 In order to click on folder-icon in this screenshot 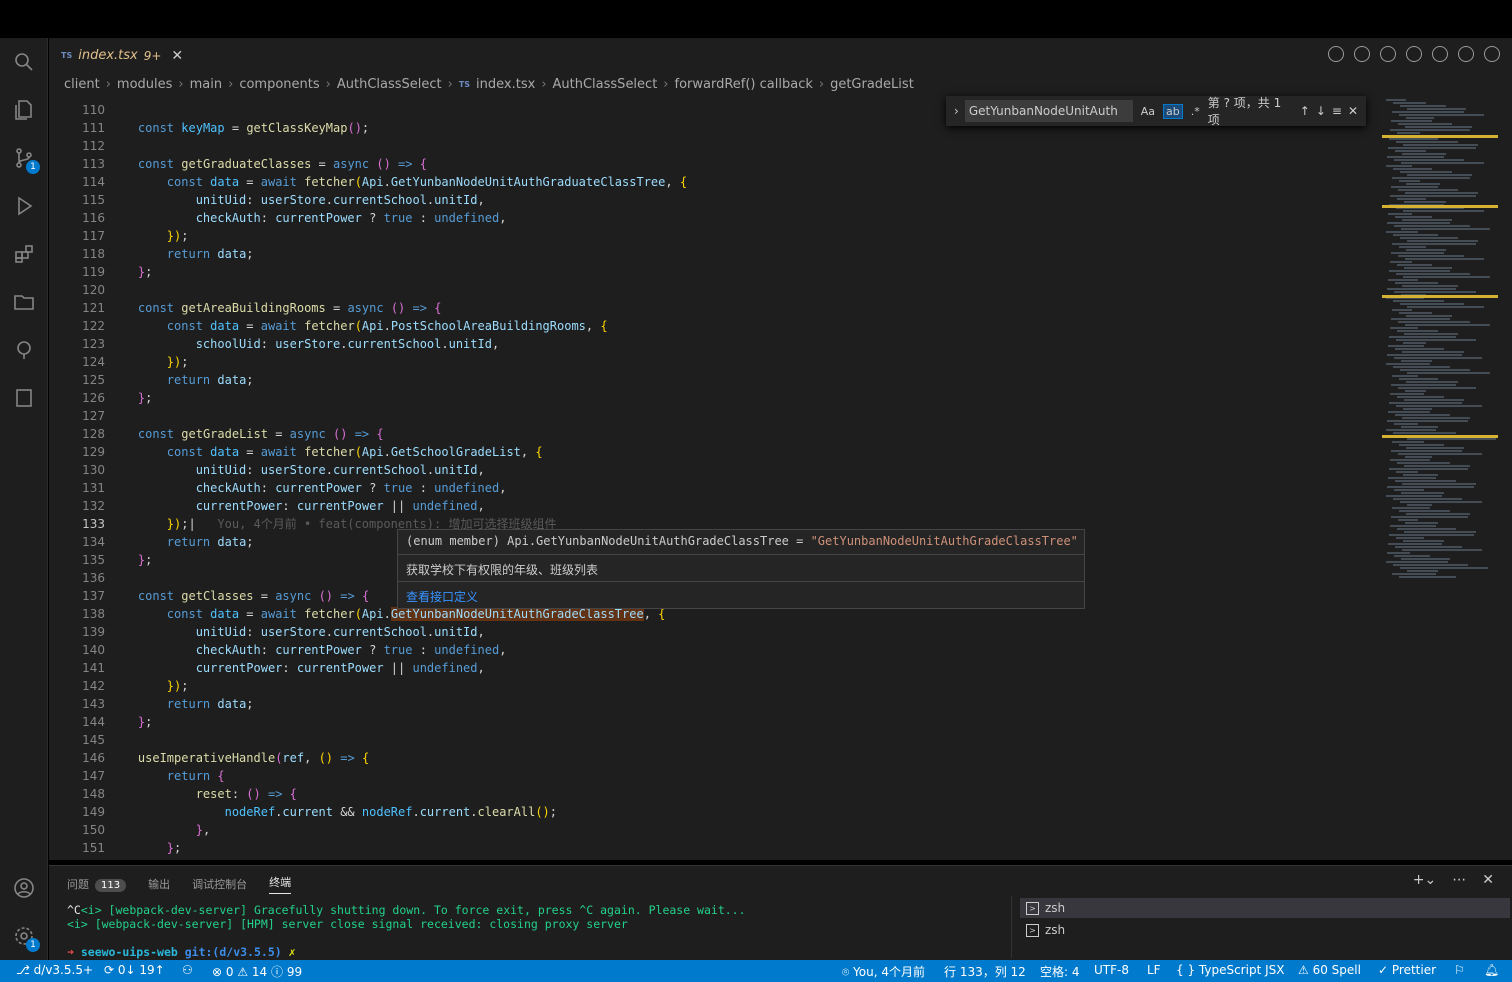, I will do `click(24, 302)`.